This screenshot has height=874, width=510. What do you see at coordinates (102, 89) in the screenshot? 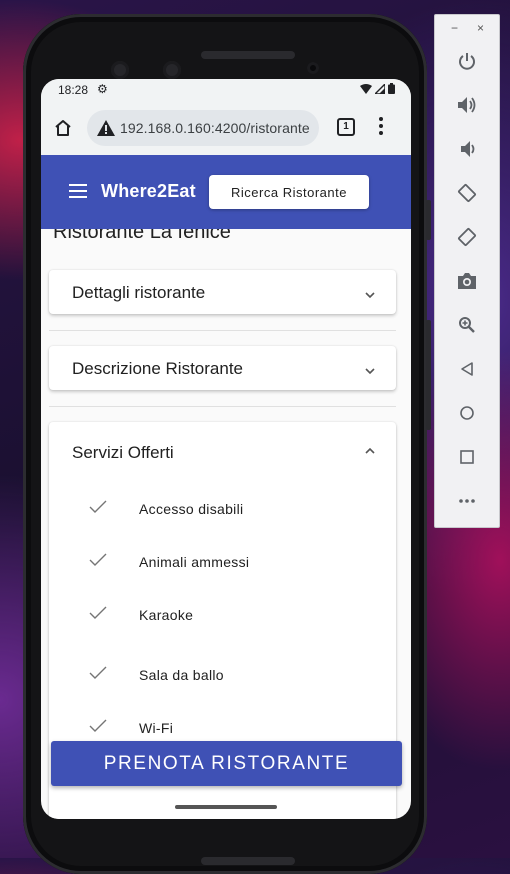
I see `settings-icon: ⚙` at bounding box center [102, 89].